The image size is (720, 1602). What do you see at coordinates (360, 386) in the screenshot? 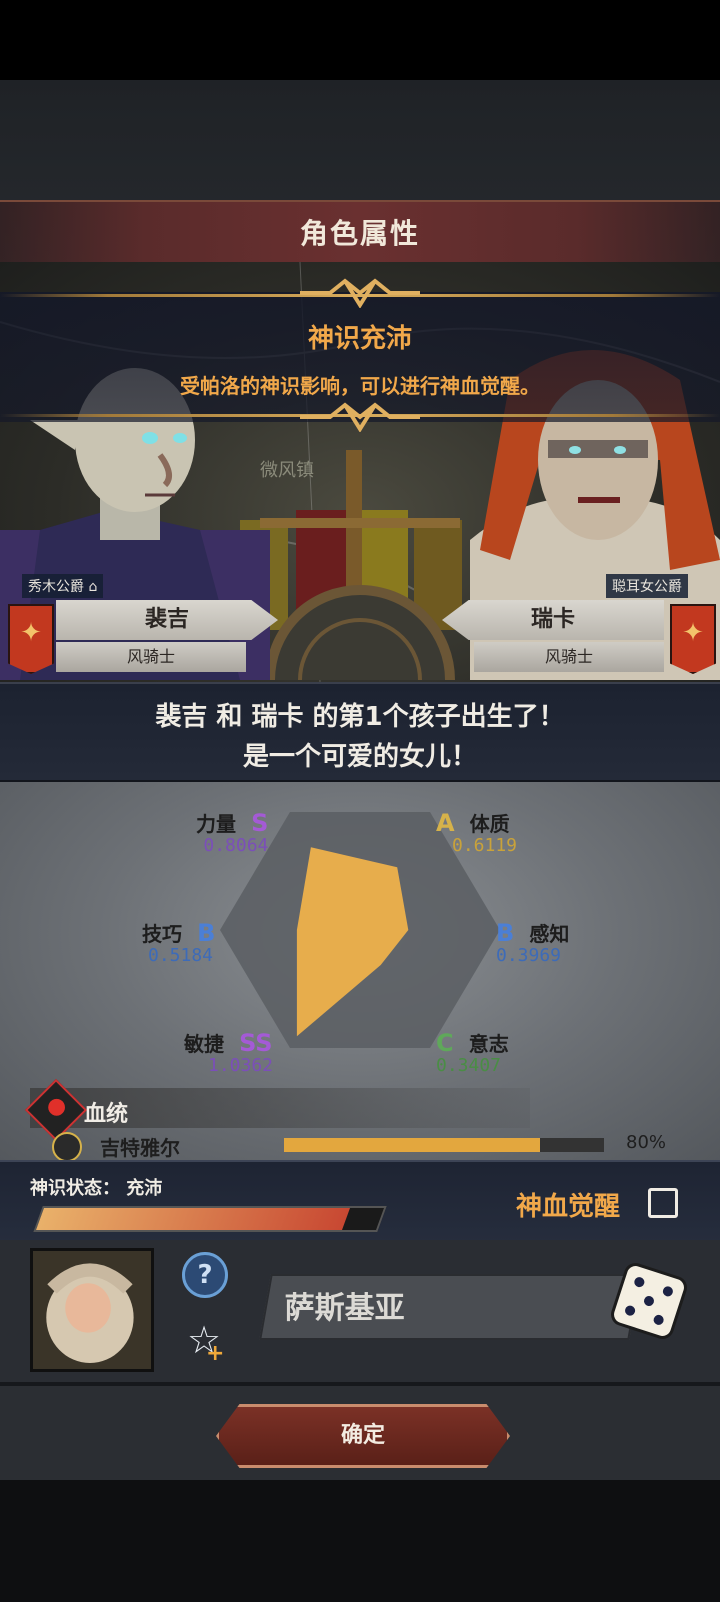
I see `event-subtitle: 受帕洛的神识影响，可以进行神血觉醒。` at bounding box center [360, 386].